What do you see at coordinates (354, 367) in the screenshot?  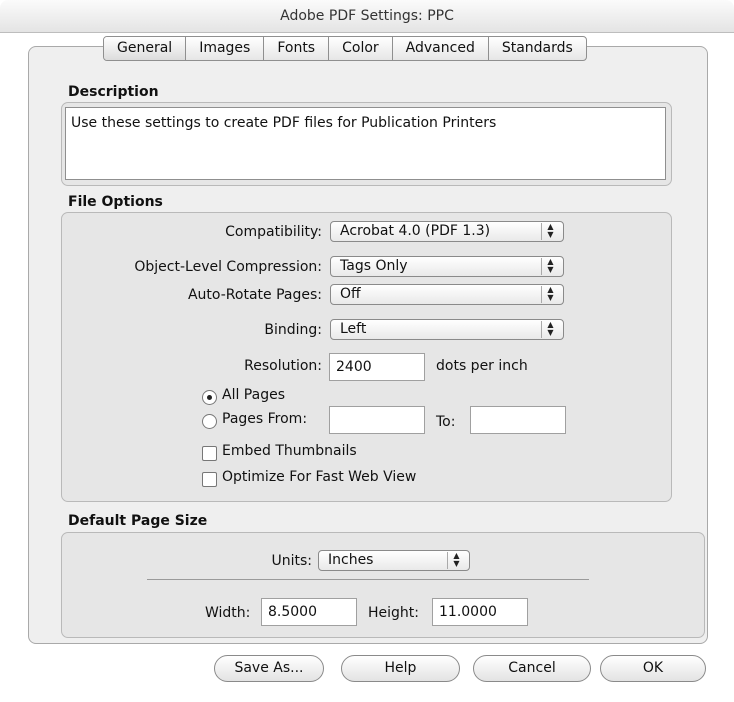 I see `resolution-value: 2400` at bounding box center [354, 367].